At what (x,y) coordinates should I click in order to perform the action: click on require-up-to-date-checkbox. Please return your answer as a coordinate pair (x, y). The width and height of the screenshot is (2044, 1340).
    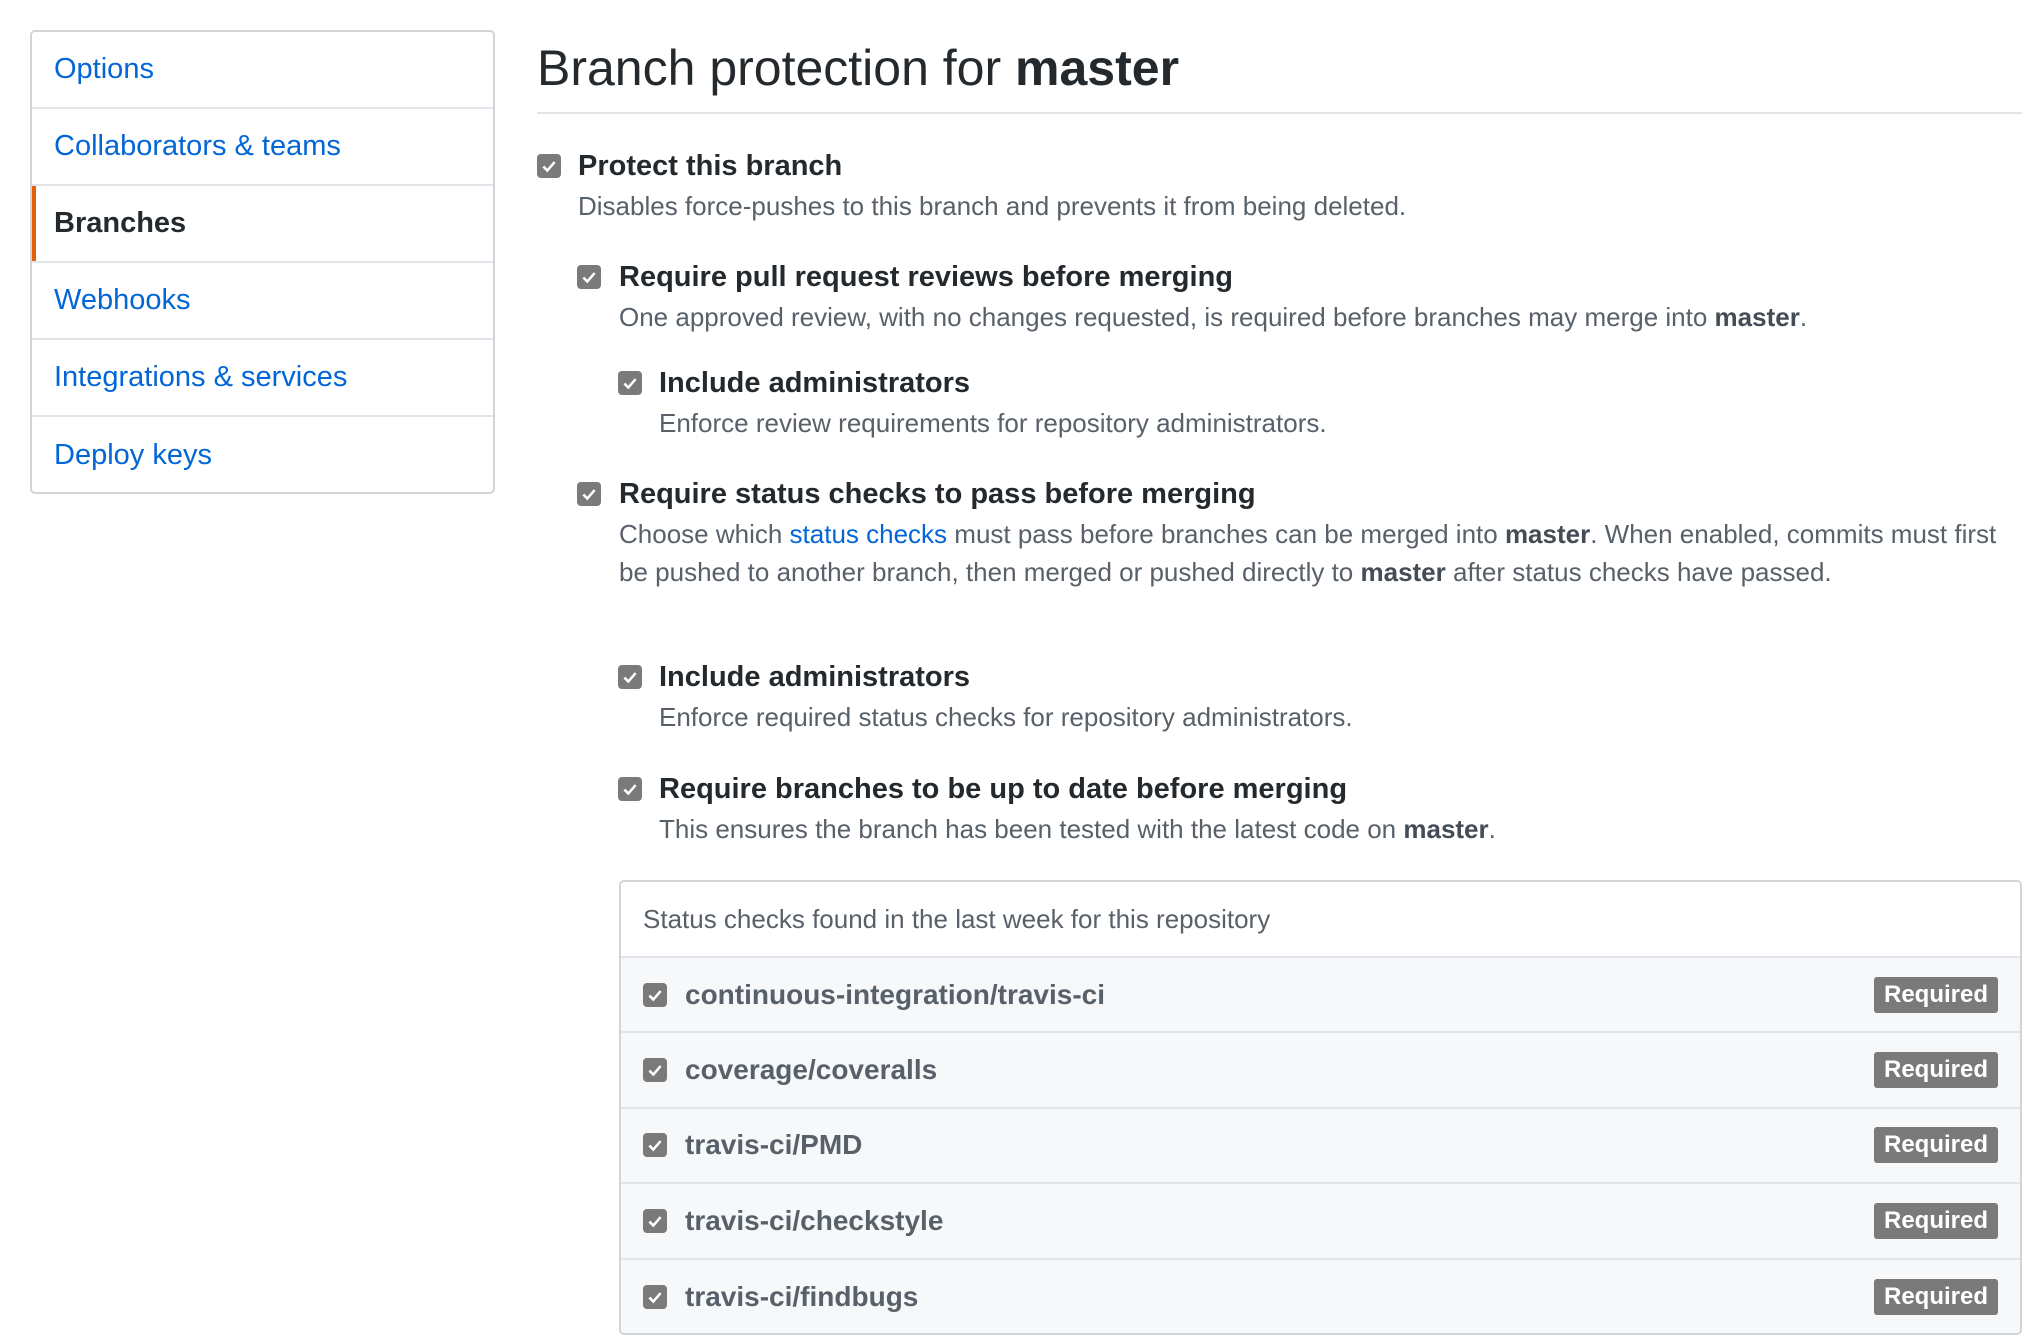
    Looking at the image, I should click on (630, 789).